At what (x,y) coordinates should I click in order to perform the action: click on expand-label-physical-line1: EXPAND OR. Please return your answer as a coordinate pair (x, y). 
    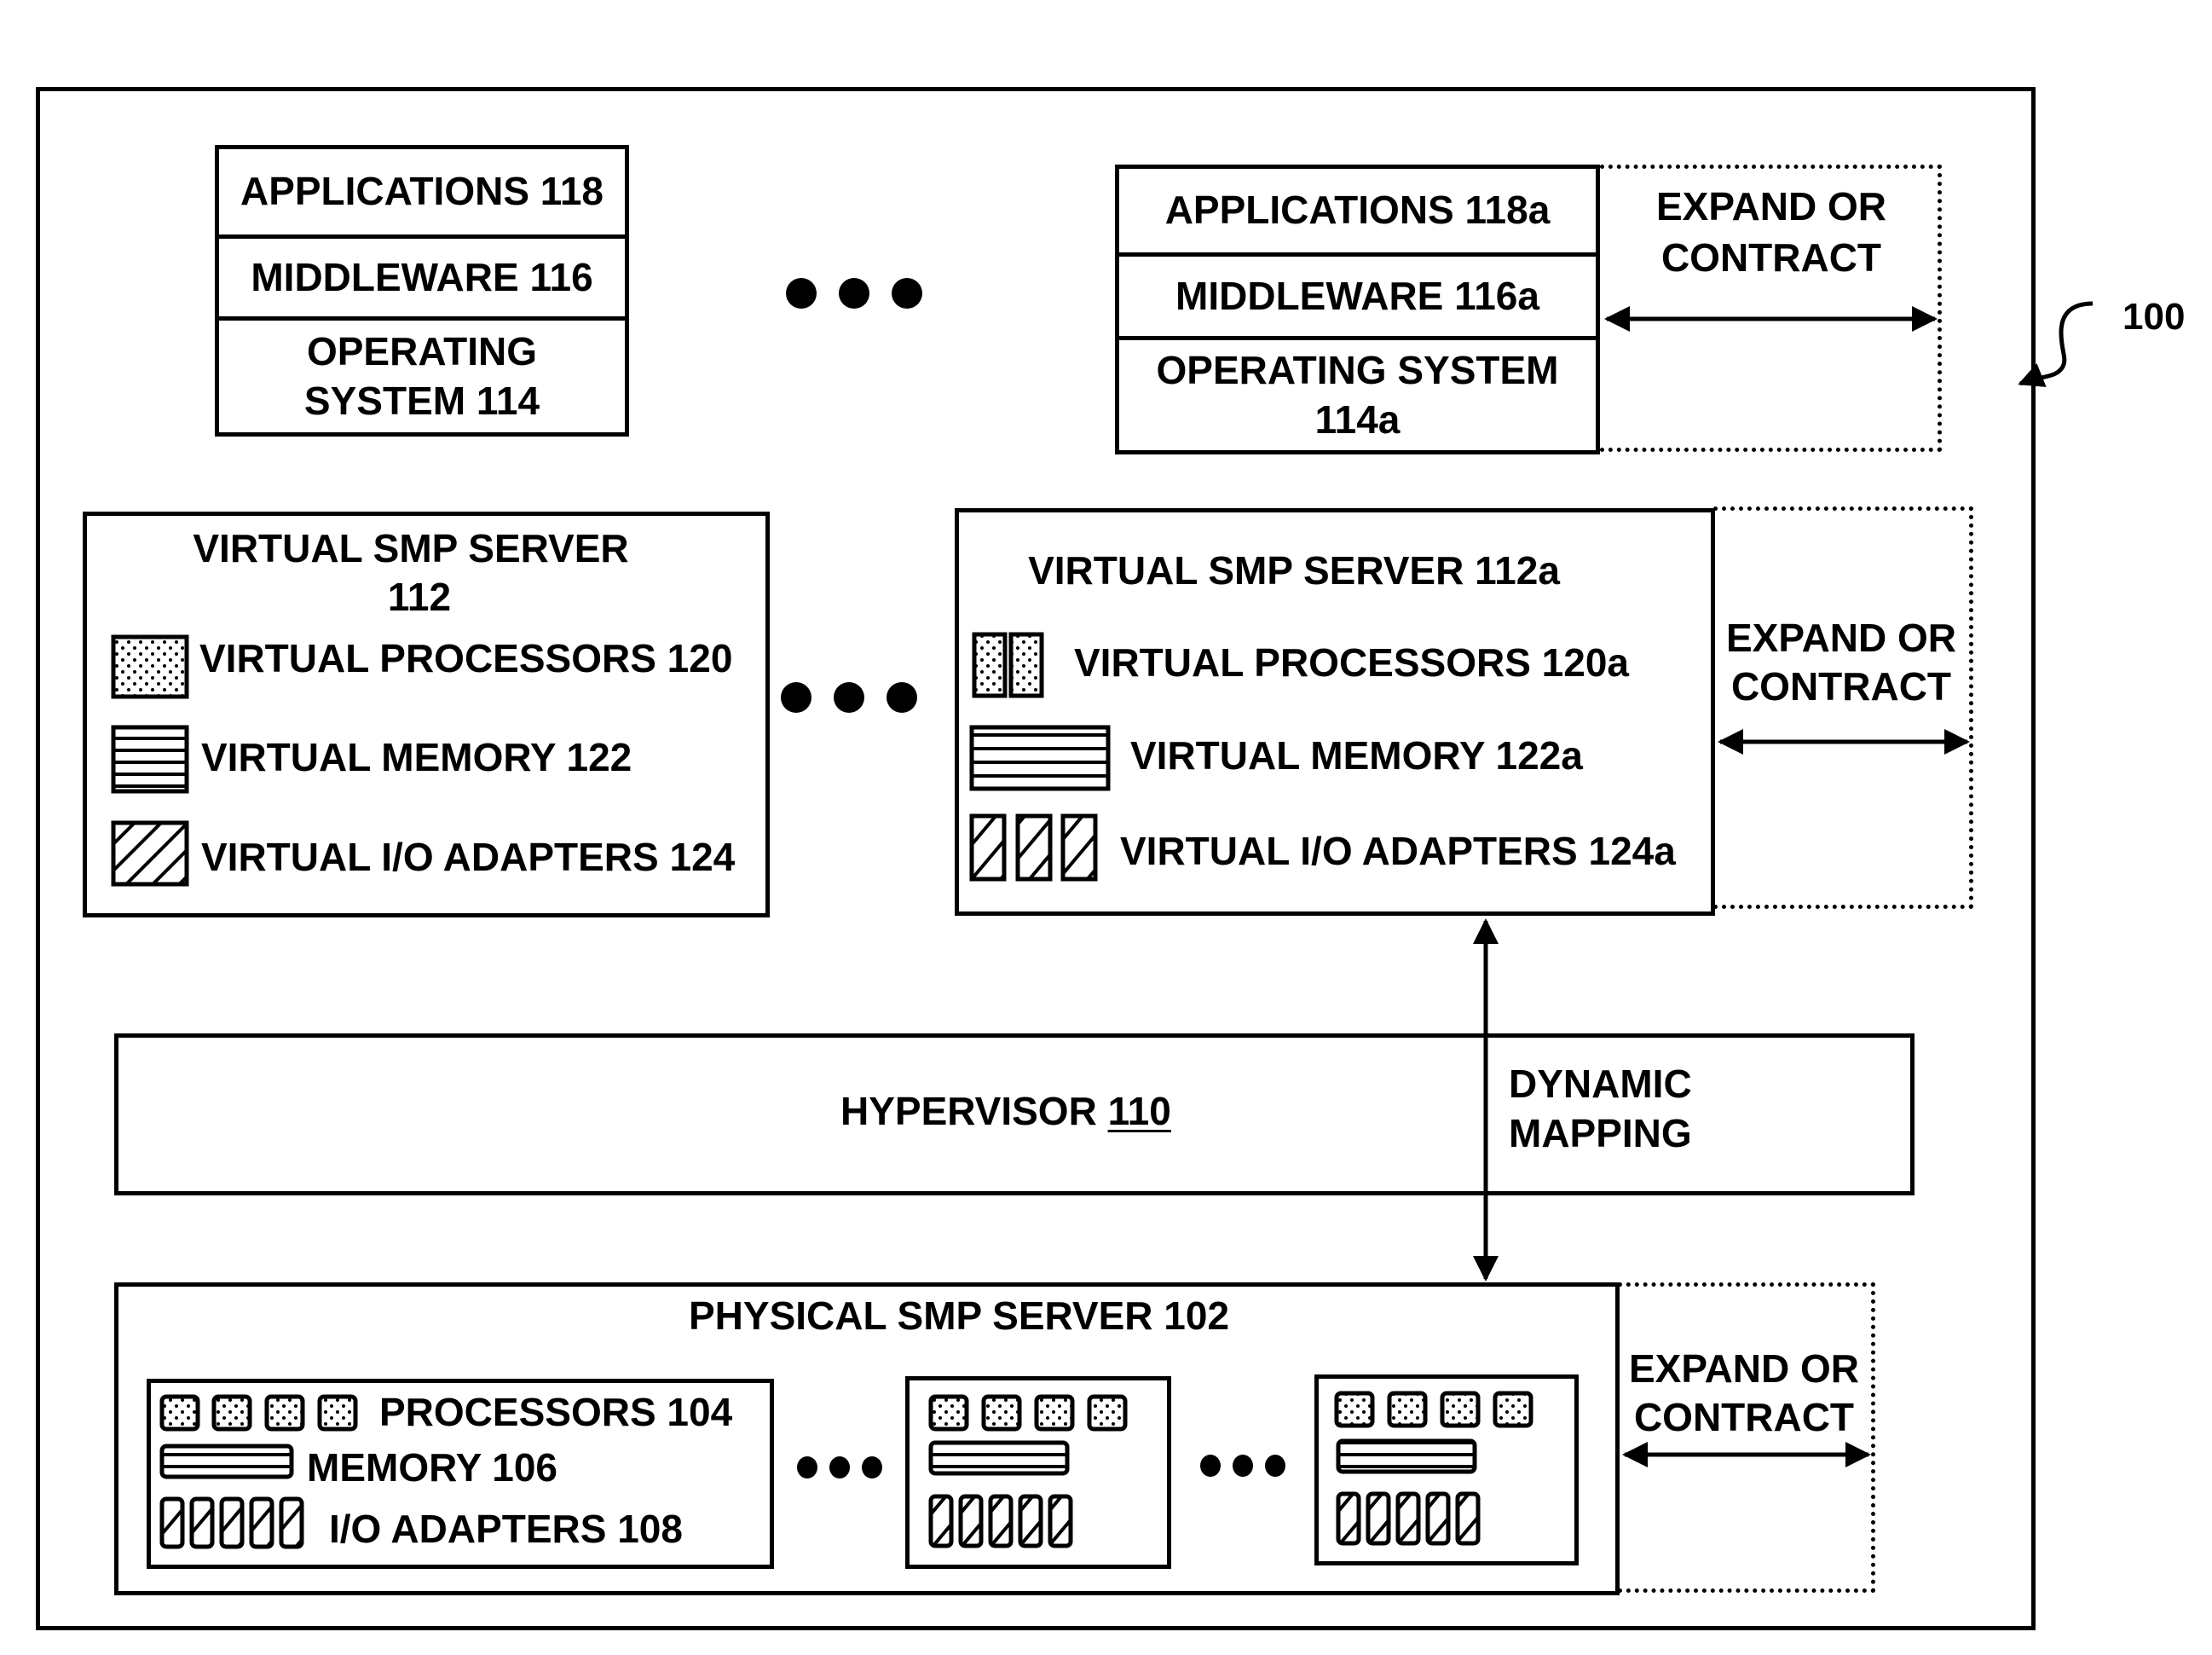
    Looking at the image, I should click on (1744, 1368).